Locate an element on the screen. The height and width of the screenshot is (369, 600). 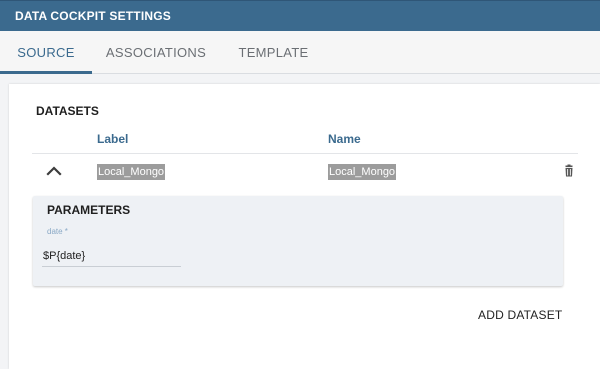
active-tab-indicator is located at coordinates (46, 72).